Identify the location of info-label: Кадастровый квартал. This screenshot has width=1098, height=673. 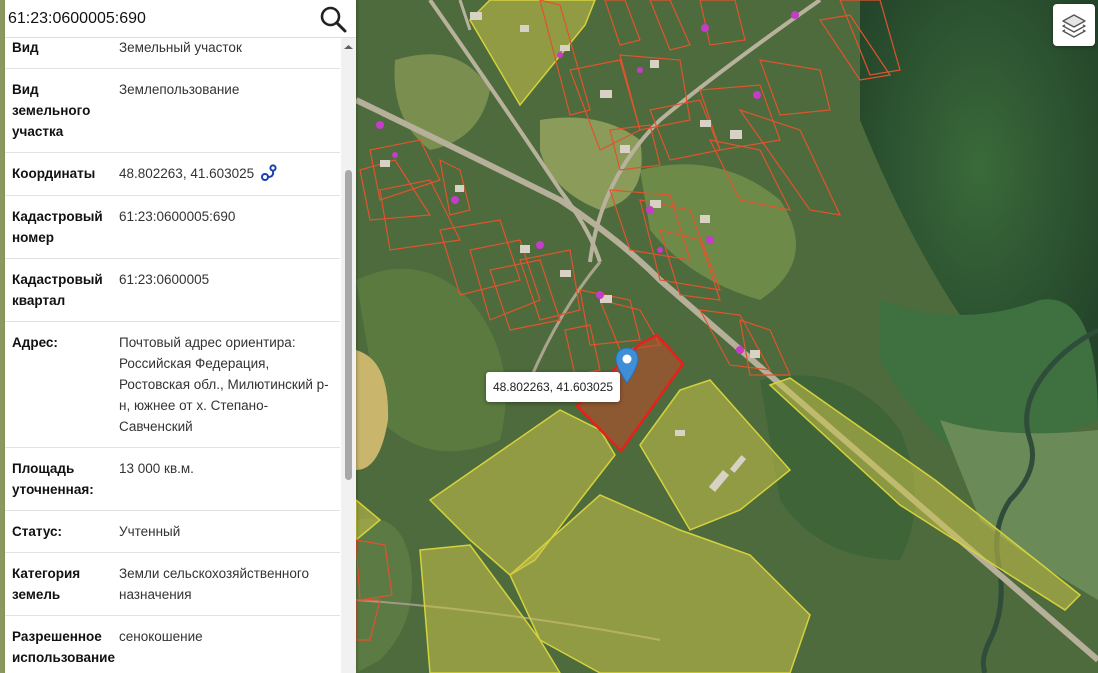
(57, 290).